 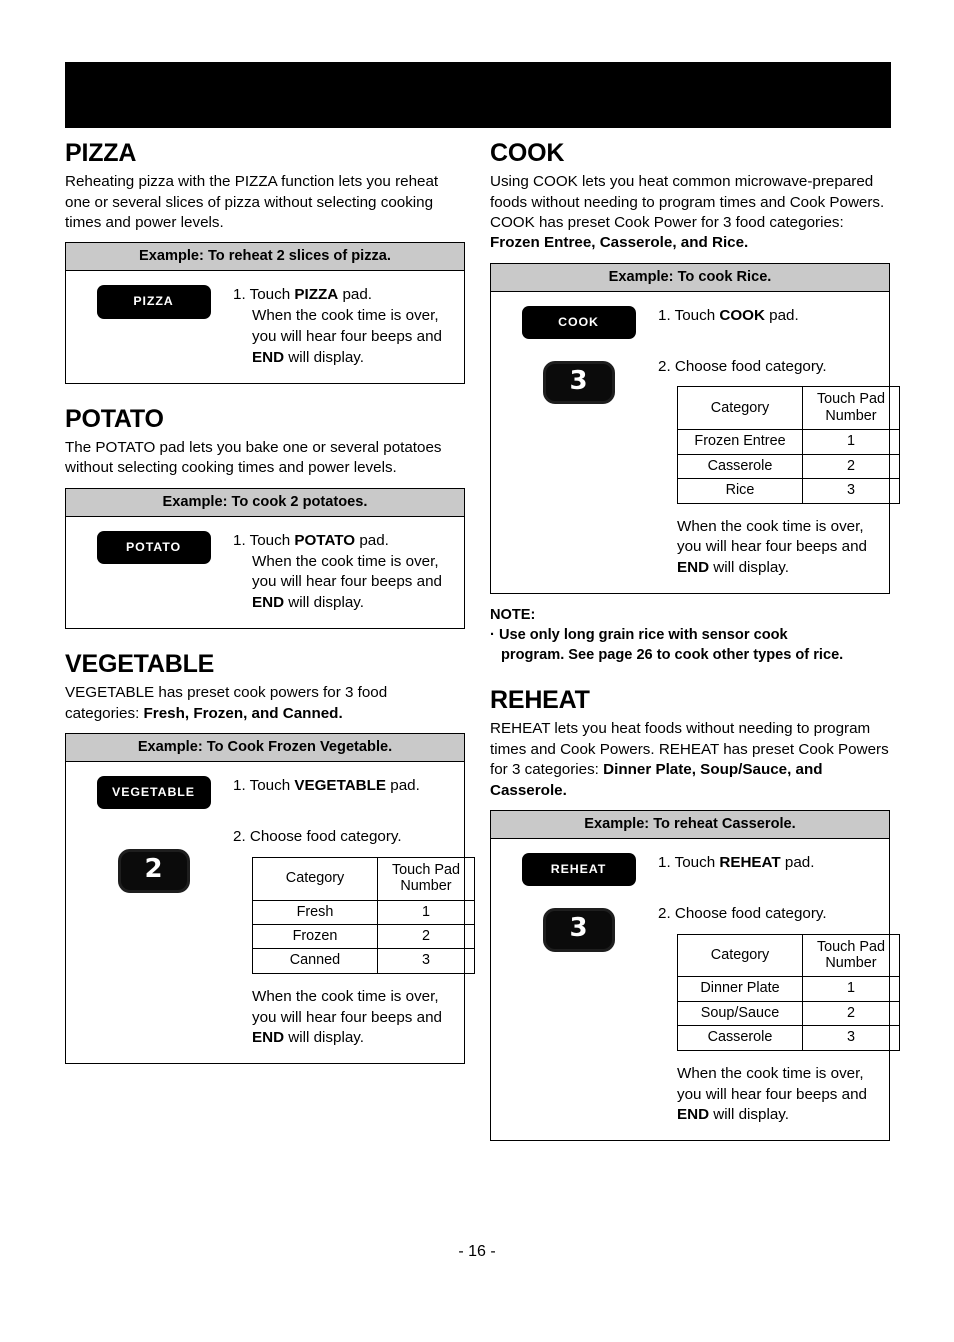 What do you see at coordinates (153, 871) in the screenshot?
I see `vegetable-number-pad-2: 2` at bounding box center [153, 871].